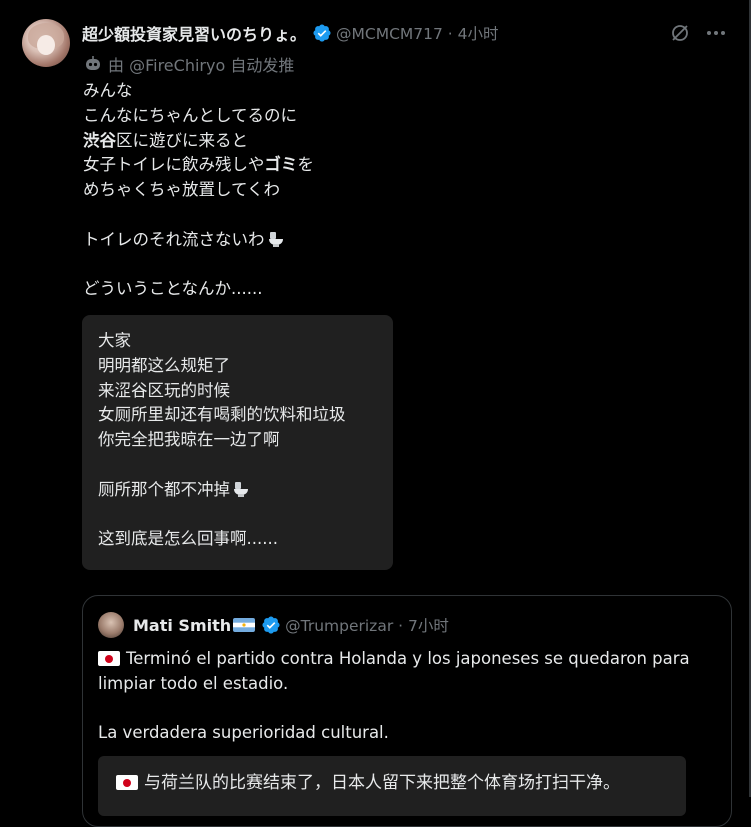 The height and width of the screenshot is (827, 751). What do you see at coordinates (182, 190) in the screenshot?
I see `body-line: めちゃくちゃ放置してくわ` at bounding box center [182, 190].